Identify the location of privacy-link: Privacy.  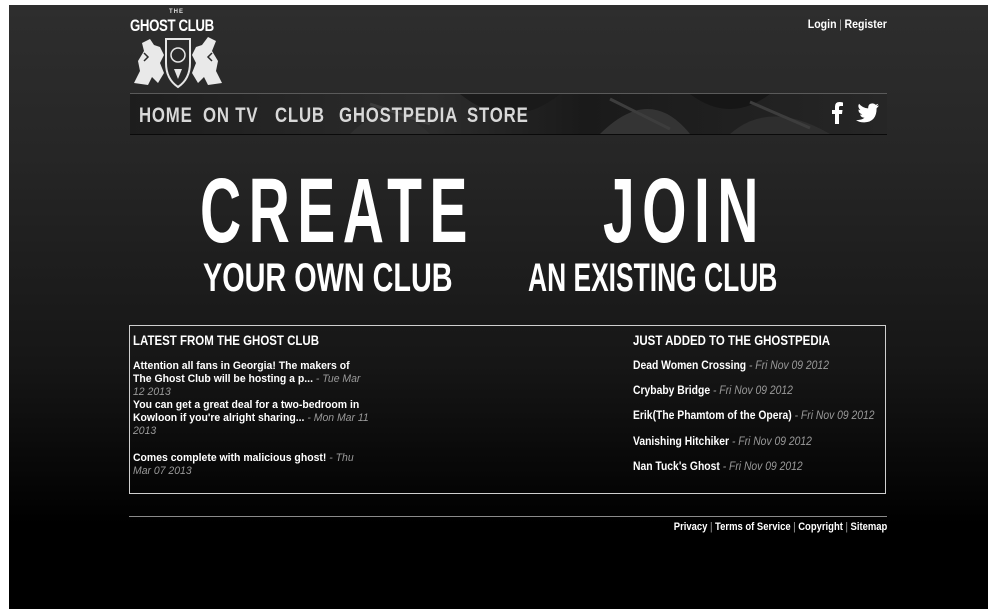
(690, 527).